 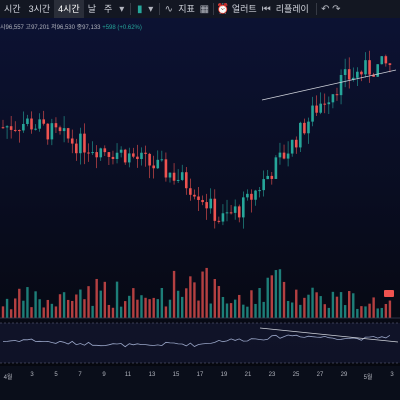 What do you see at coordinates (272, 375) in the screenshot?
I see `time-axis-label: 23` at bounding box center [272, 375].